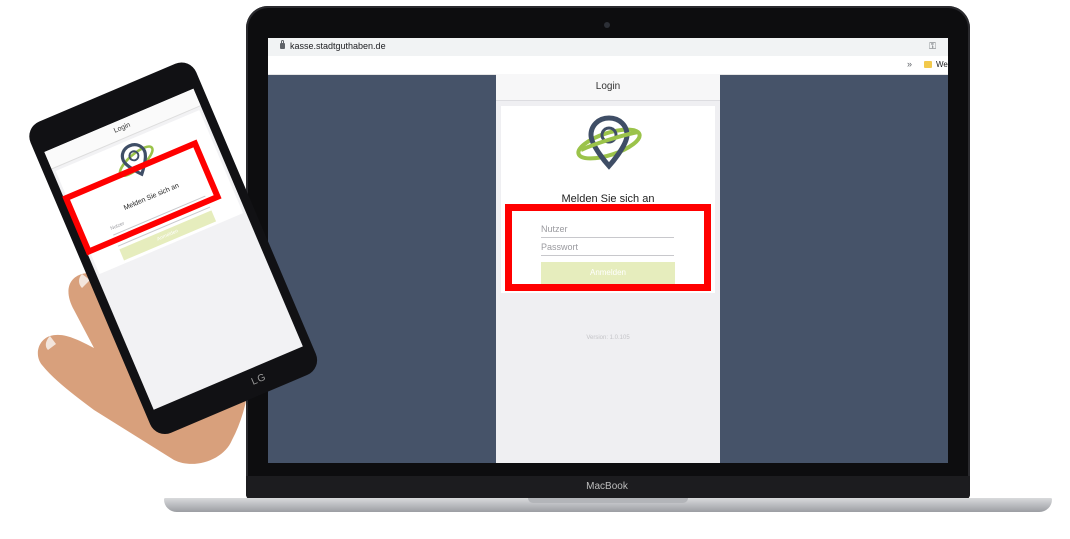 The height and width of the screenshot is (539, 1070). What do you see at coordinates (608, 87) in the screenshot?
I see `page-title: Login` at bounding box center [608, 87].